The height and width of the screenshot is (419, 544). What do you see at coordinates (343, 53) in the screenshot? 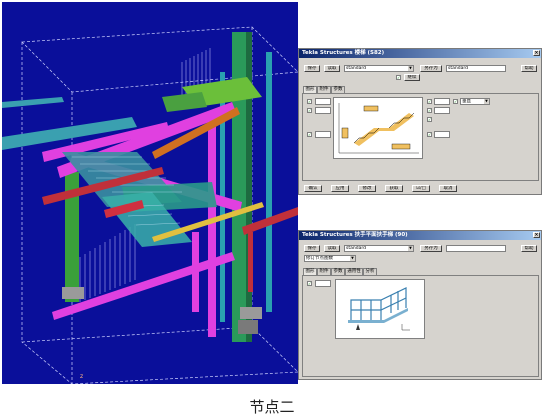
I see `stair-dialog-title: Tekla Structures 楼梯 (S82)` at bounding box center [343, 53].